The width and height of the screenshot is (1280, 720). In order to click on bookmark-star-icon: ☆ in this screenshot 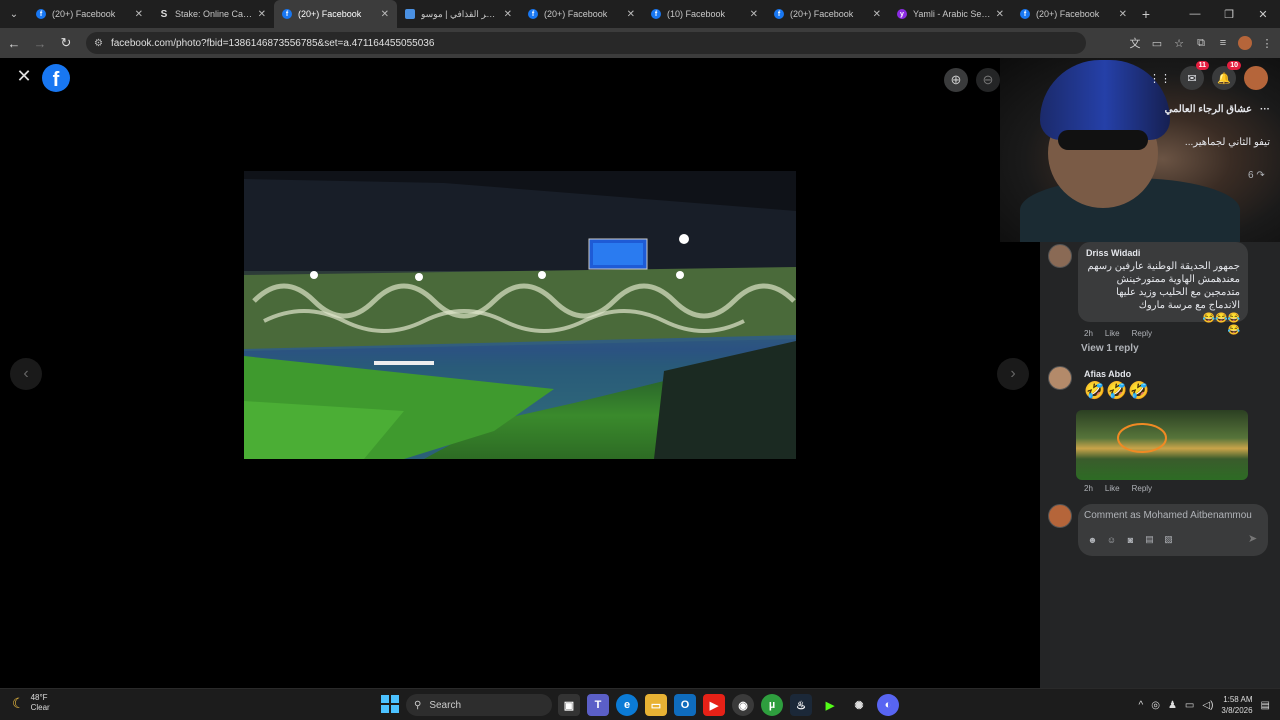, I will do `click(1179, 43)`.